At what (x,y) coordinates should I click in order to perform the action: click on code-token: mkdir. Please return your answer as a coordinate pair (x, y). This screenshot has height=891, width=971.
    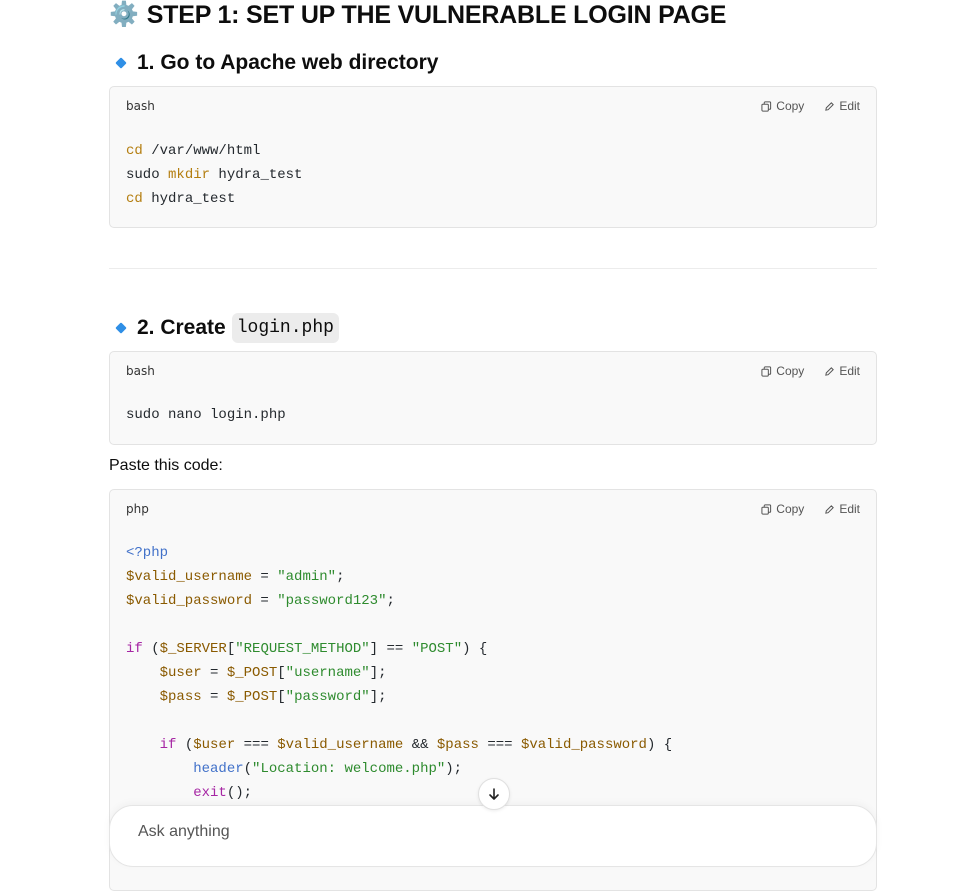
    Looking at the image, I should click on (189, 175).